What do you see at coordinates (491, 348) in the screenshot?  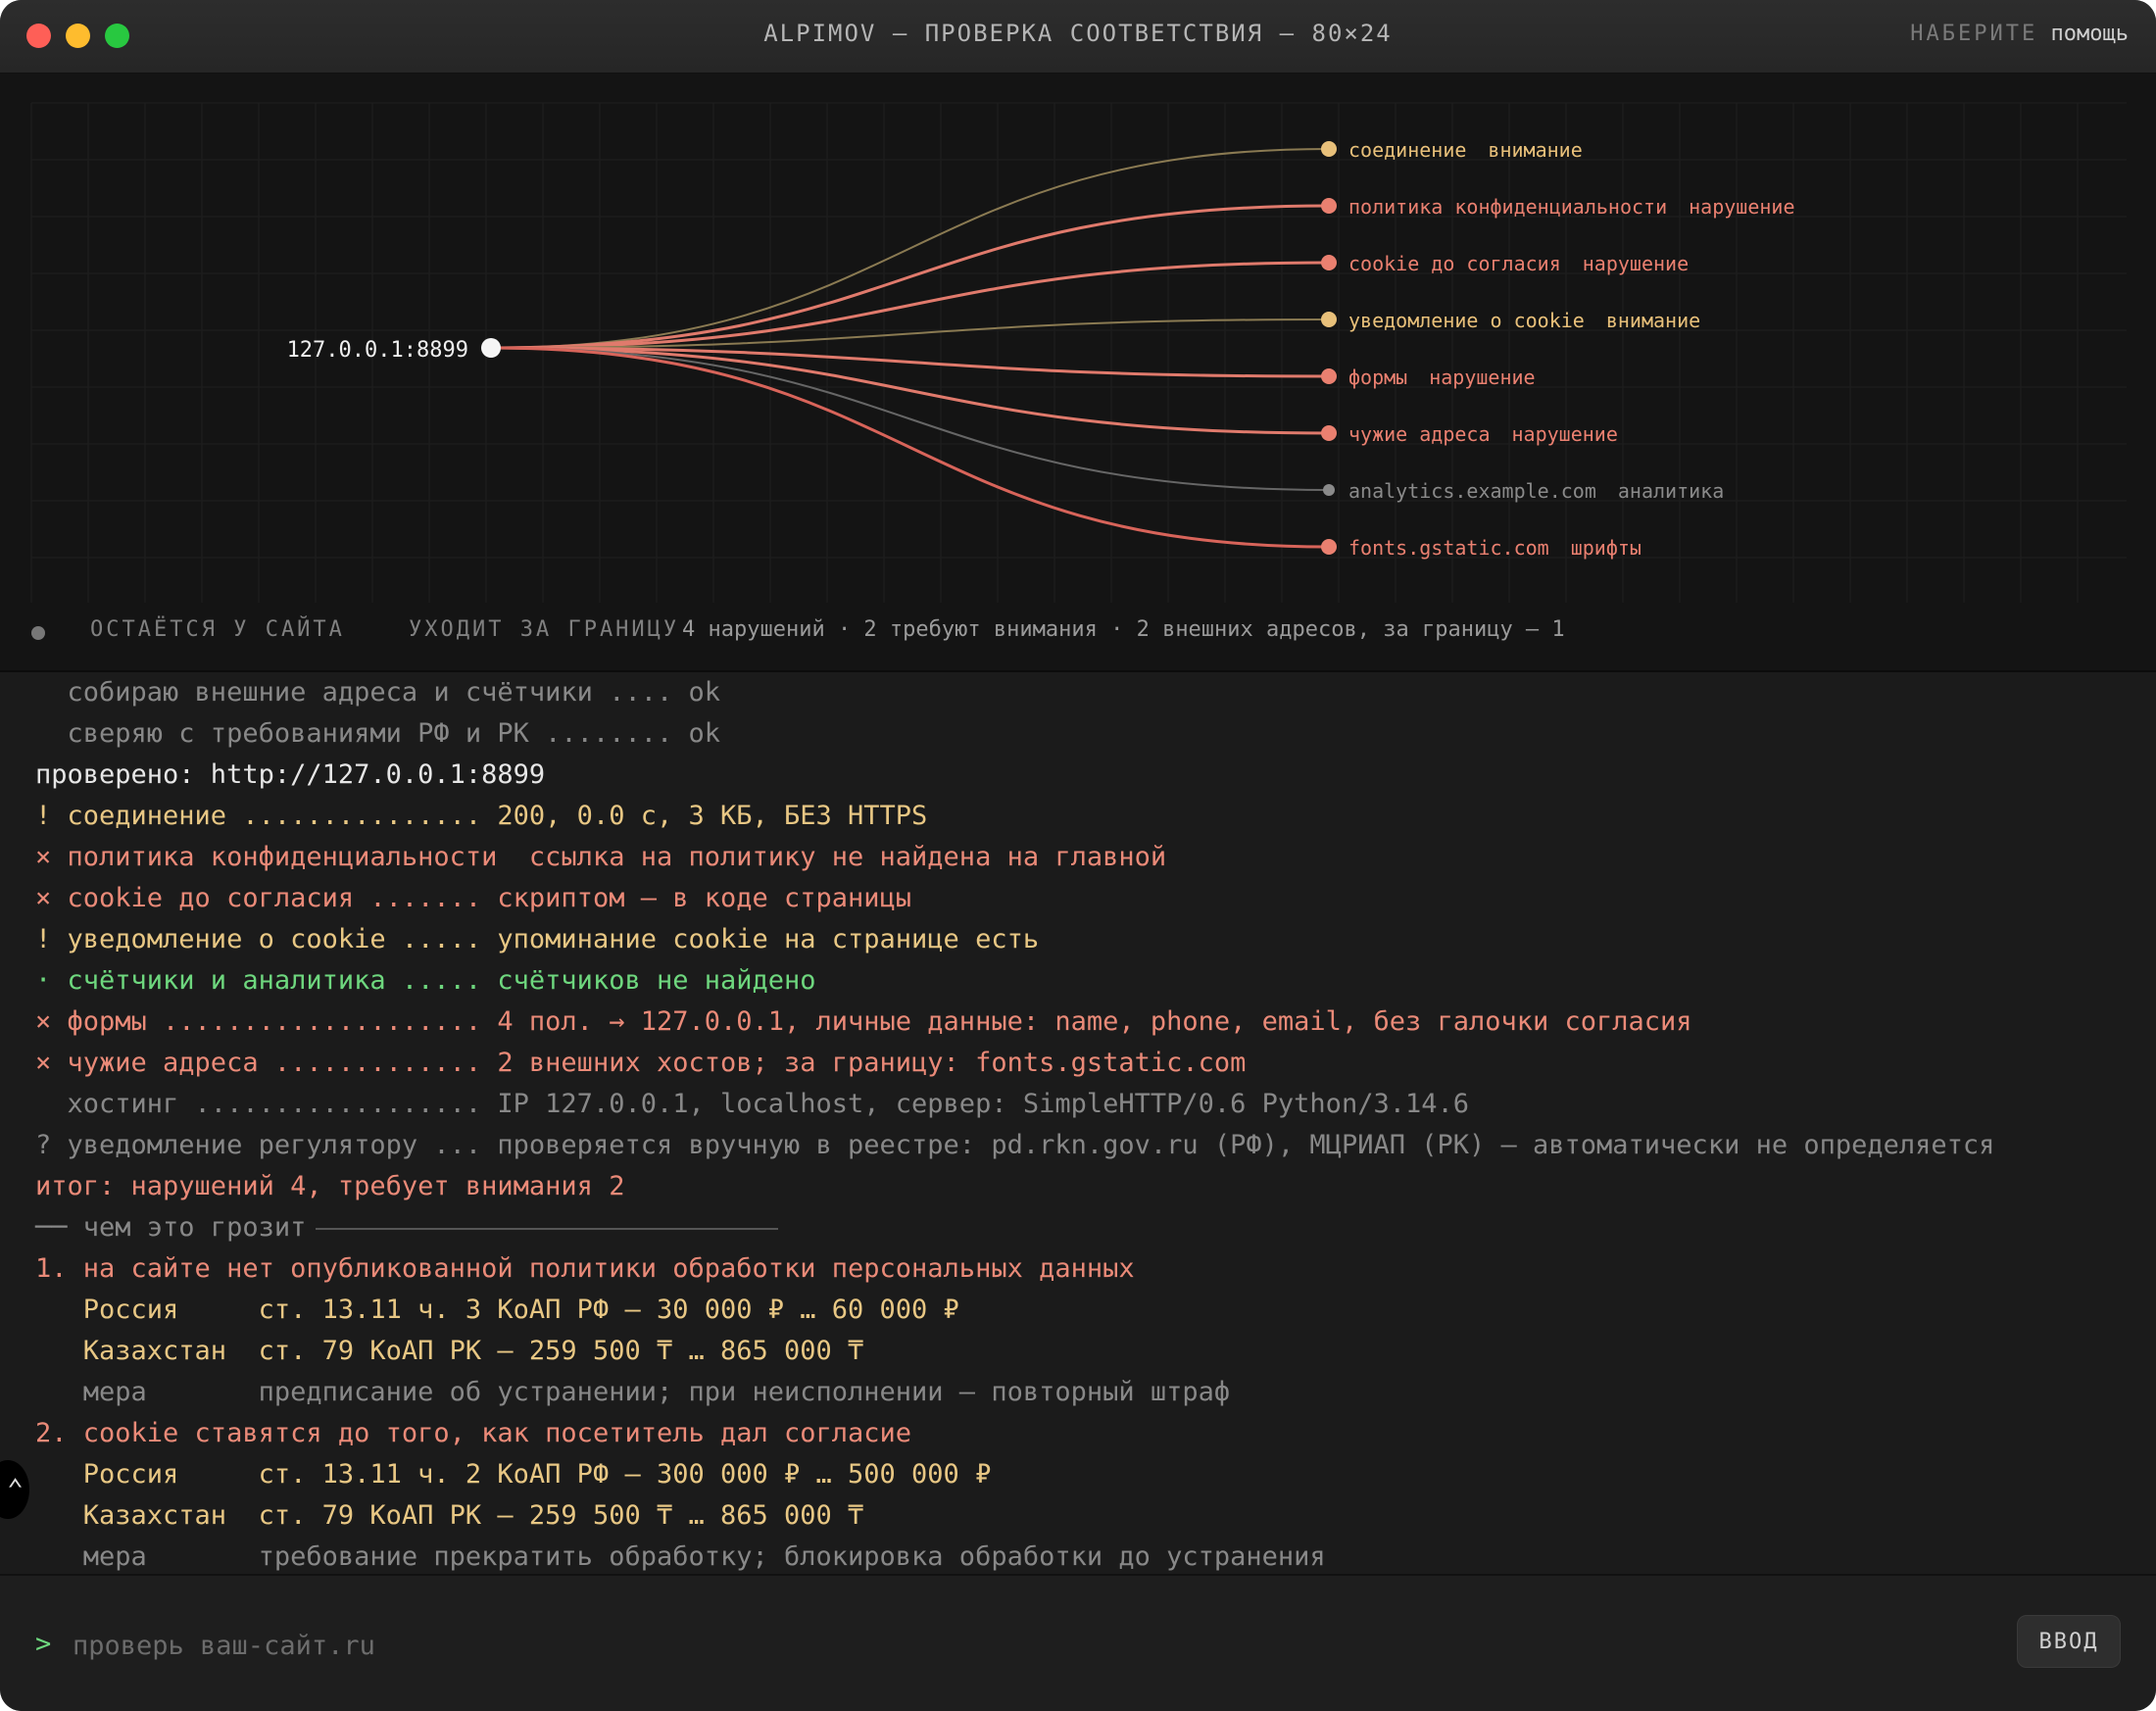 I see `graph-root-node` at bounding box center [491, 348].